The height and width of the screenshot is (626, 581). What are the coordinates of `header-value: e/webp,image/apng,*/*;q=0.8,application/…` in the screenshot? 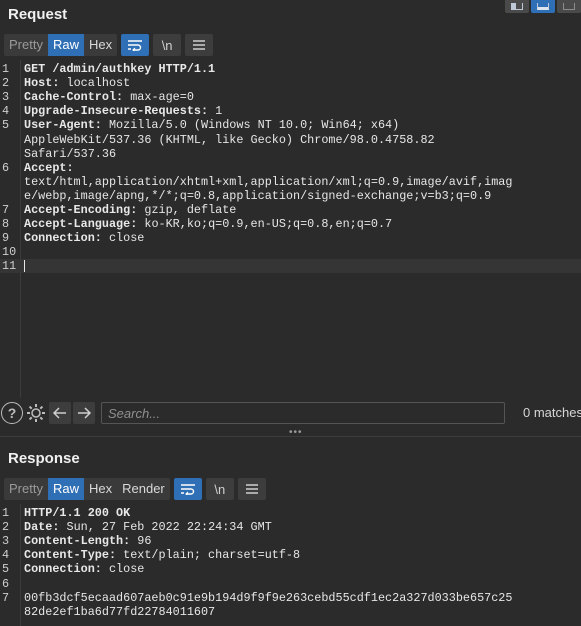 It's located at (258, 195).